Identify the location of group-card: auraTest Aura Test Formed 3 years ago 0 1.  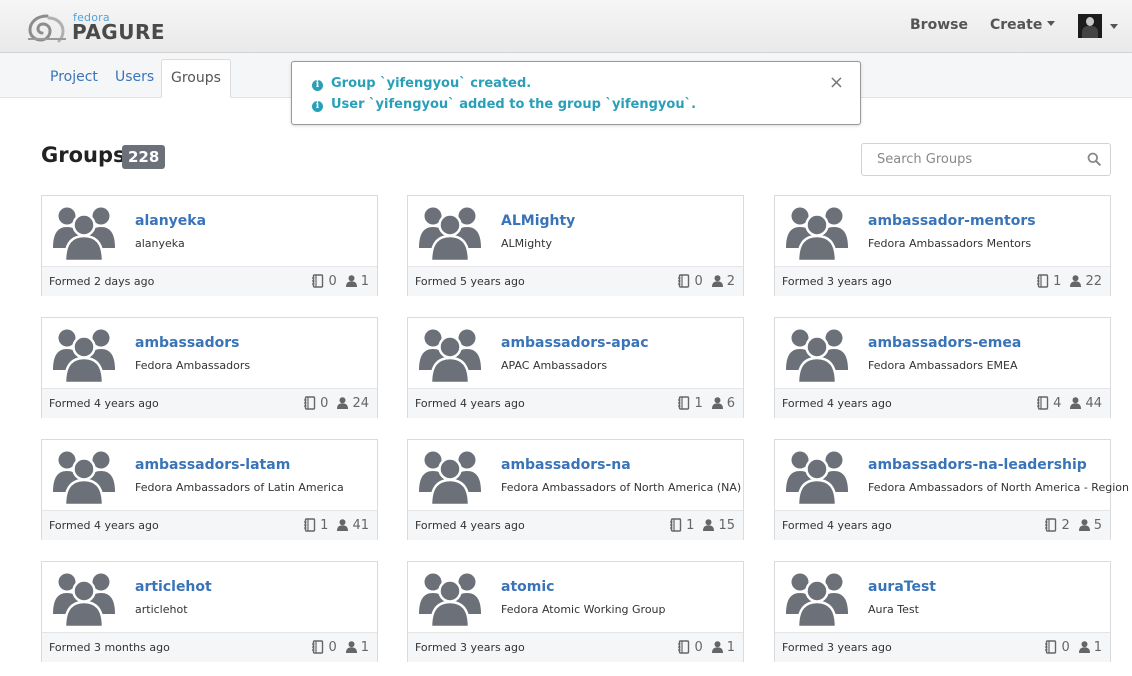
(942, 611).